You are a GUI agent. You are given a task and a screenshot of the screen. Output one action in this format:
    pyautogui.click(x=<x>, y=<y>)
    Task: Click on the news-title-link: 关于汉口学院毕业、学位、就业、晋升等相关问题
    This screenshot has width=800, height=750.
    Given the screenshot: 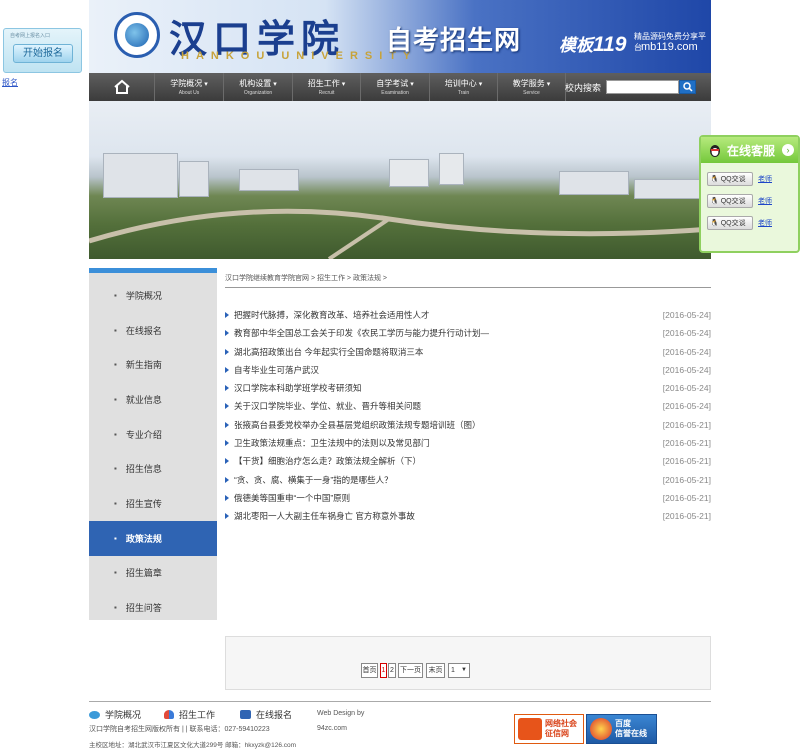 What is the action you would take?
    pyautogui.click(x=327, y=406)
    